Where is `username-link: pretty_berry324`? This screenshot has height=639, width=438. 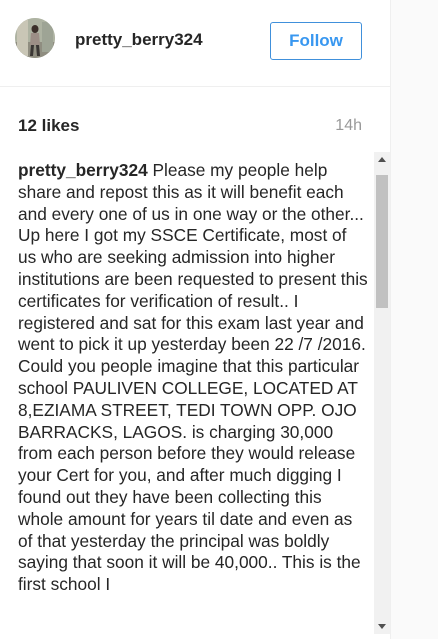 username-link: pretty_berry324 is located at coordinates (139, 40).